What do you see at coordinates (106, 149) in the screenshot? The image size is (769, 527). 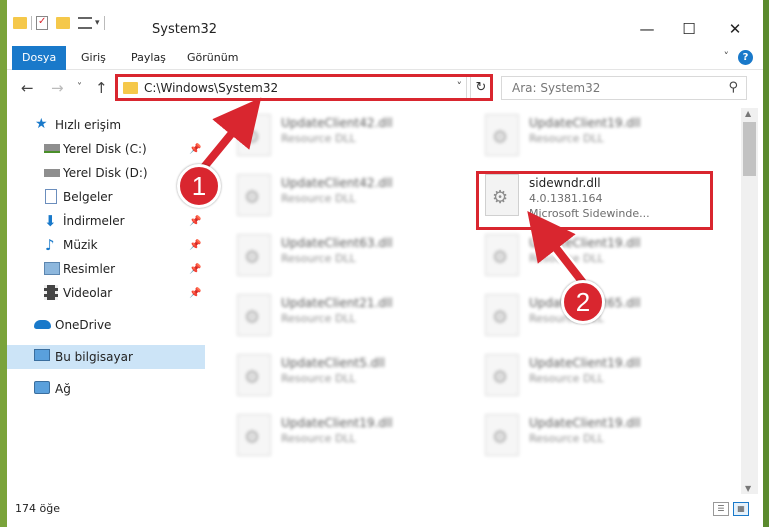 I see `sidebar-item-local-disk-c: Yerel Disk (C:) 📌` at bounding box center [106, 149].